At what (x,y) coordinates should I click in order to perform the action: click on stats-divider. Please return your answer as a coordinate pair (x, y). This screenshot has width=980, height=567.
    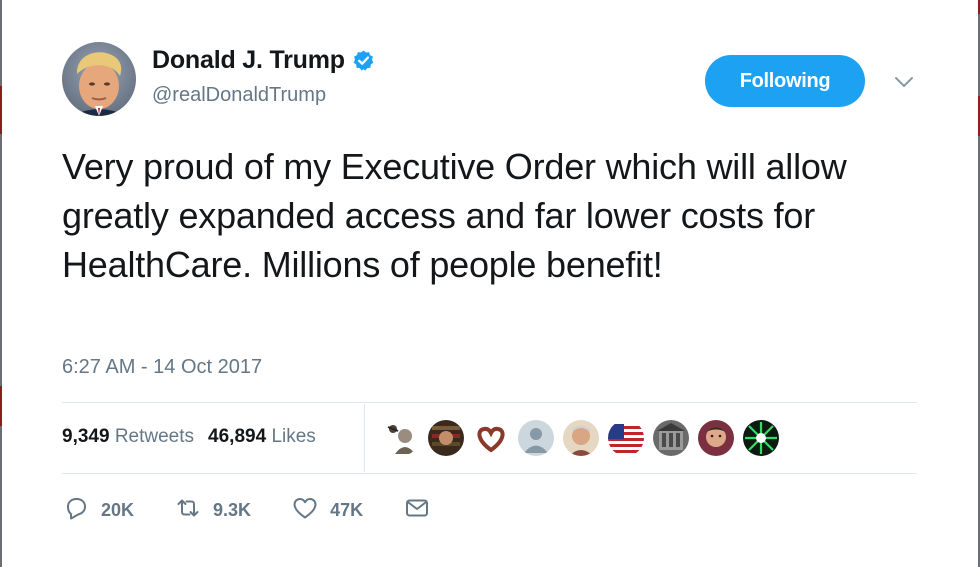
    Looking at the image, I should click on (364, 438).